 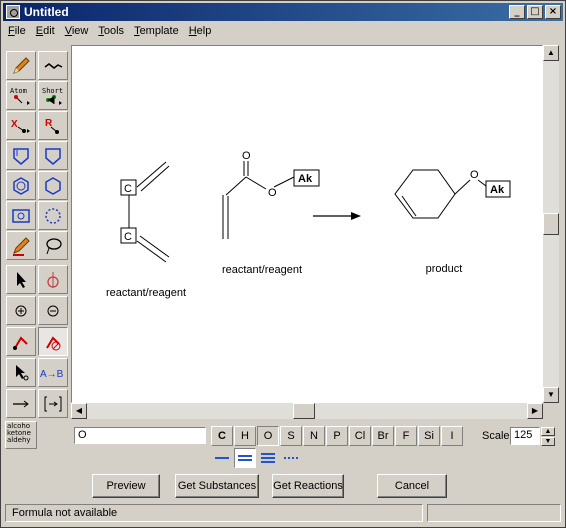 I want to click on triple-bond-button, so click(x=268, y=458).